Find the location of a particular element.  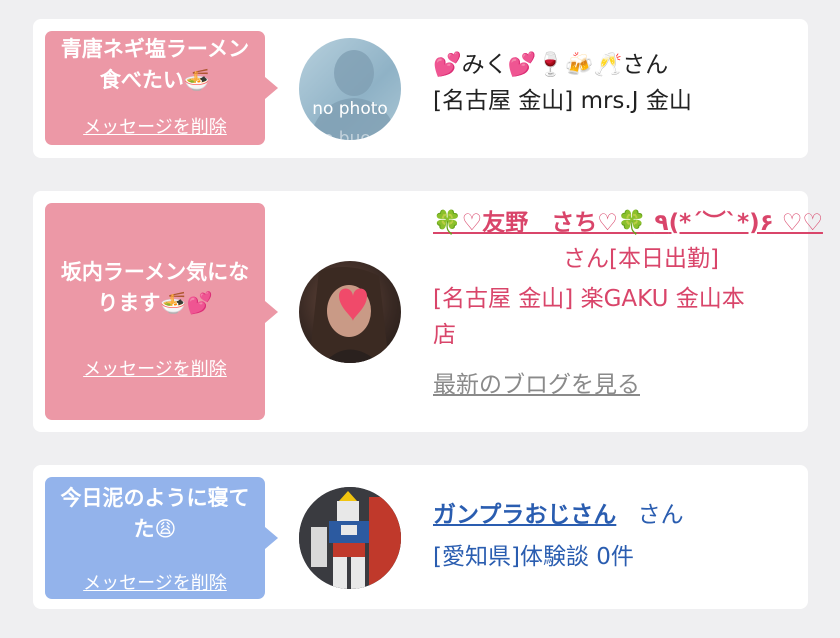

sender-name-row: ガンプラおじさん さん is located at coordinates (610, 515).